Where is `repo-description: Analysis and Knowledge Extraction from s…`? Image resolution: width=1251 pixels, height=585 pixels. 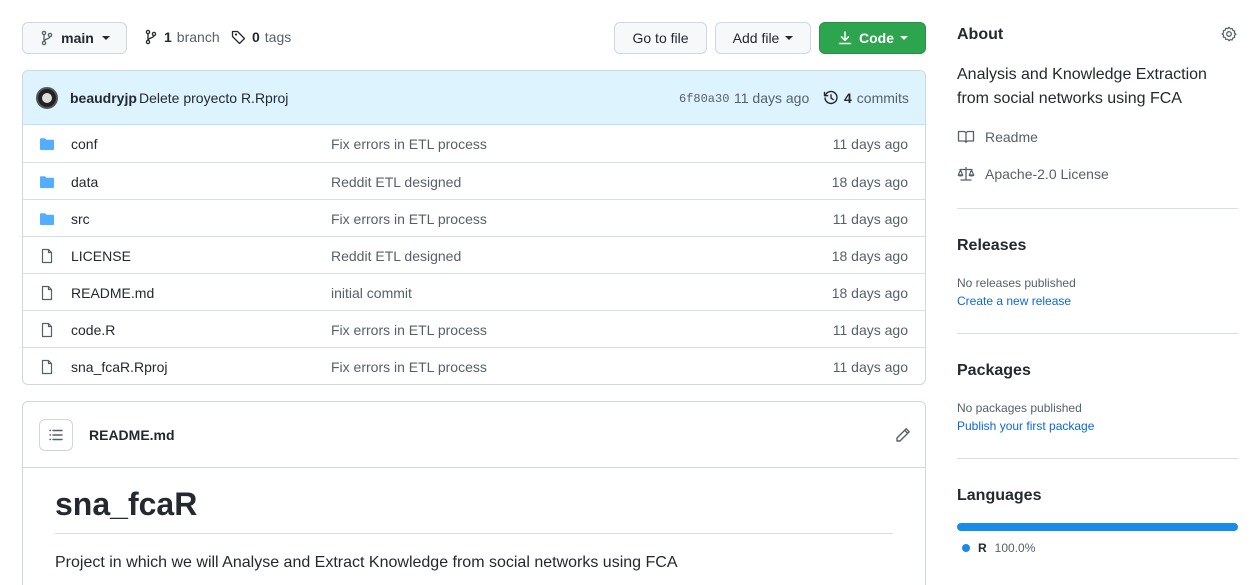
repo-description: Analysis and Knowledge Extraction from s… is located at coordinates (1082, 86).